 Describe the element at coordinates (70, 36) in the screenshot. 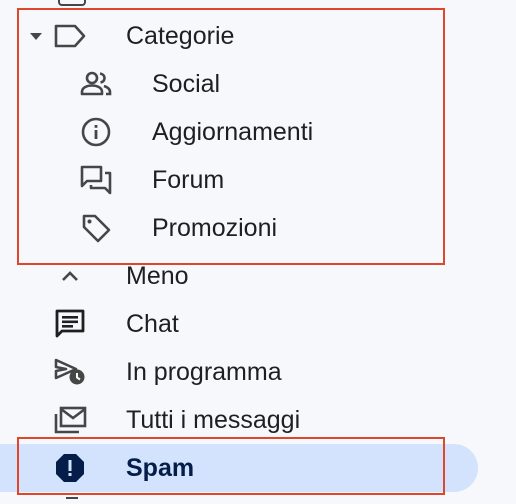

I see `label-icon` at that location.